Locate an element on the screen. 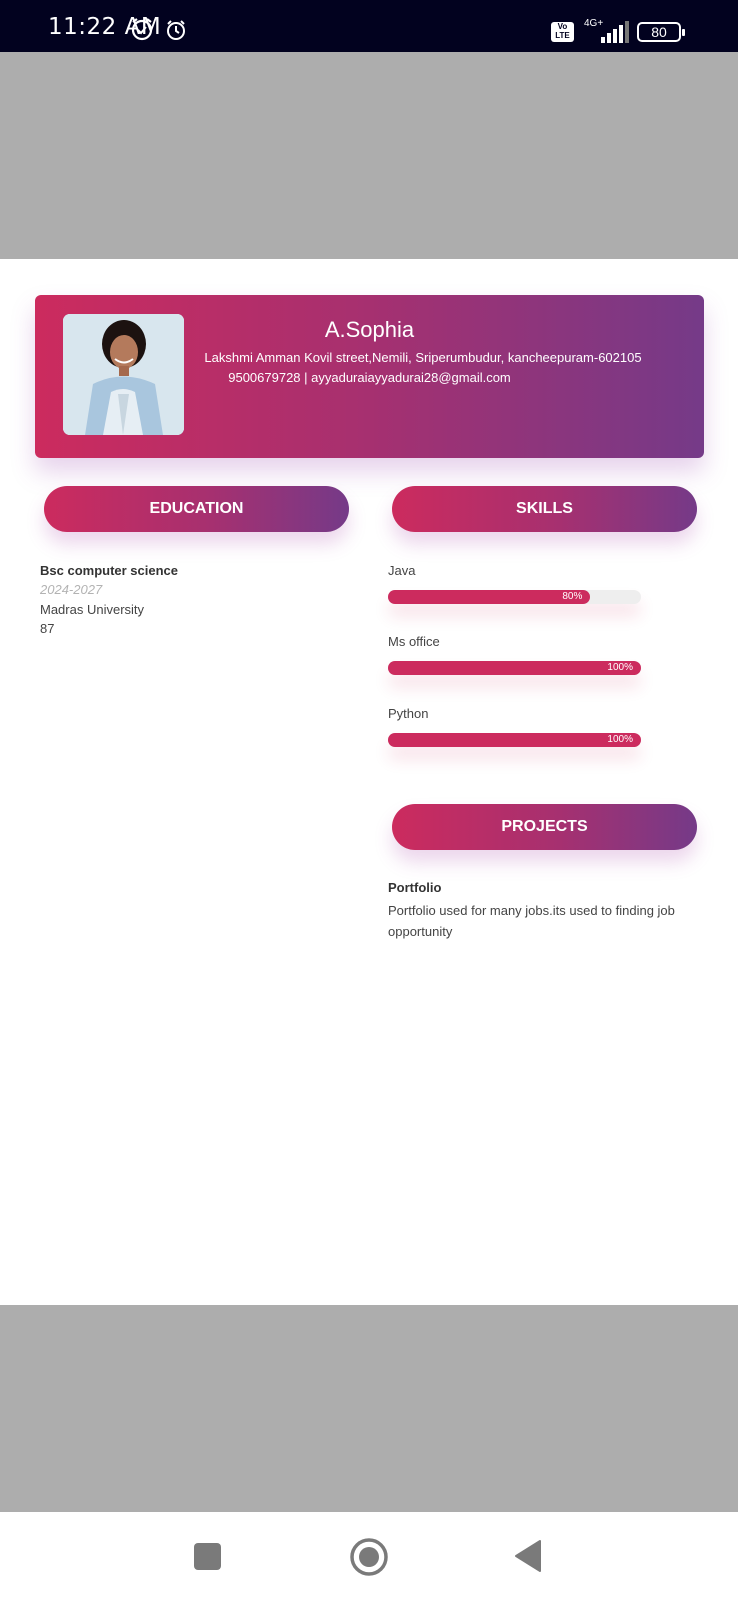 The height and width of the screenshot is (1600, 738). status-bar: 11:22 AM Vo LTE 4G+ 80 is located at coordinates (369, 26).